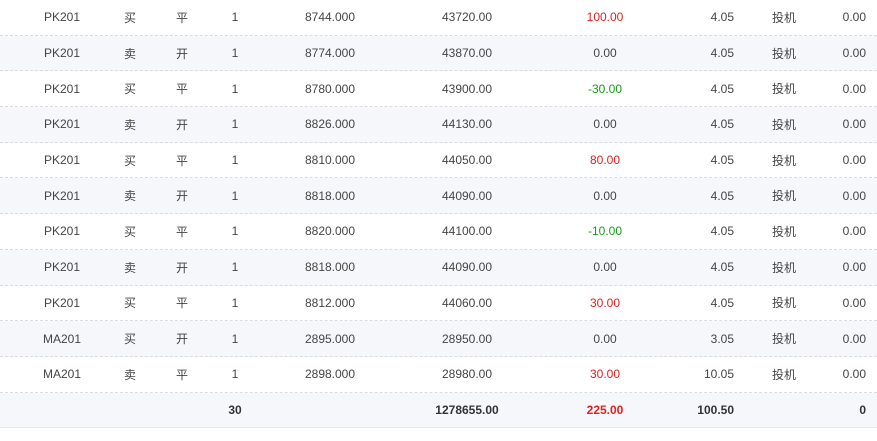 This screenshot has height=441, width=877. I want to click on price-cell: 2898.000, so click(330, 374).